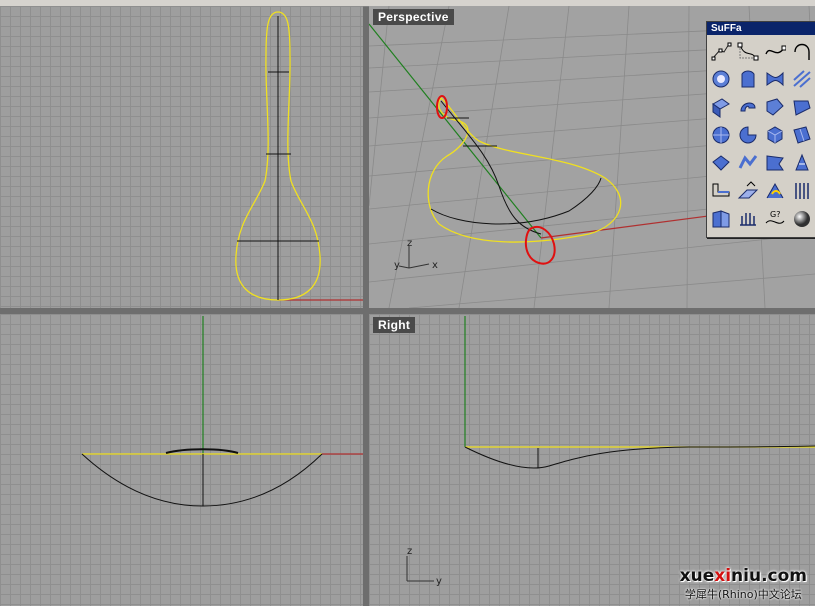 This screenshot has height=606, width=815. I want to click on g2-match-icon: G?, so click(775, 219).